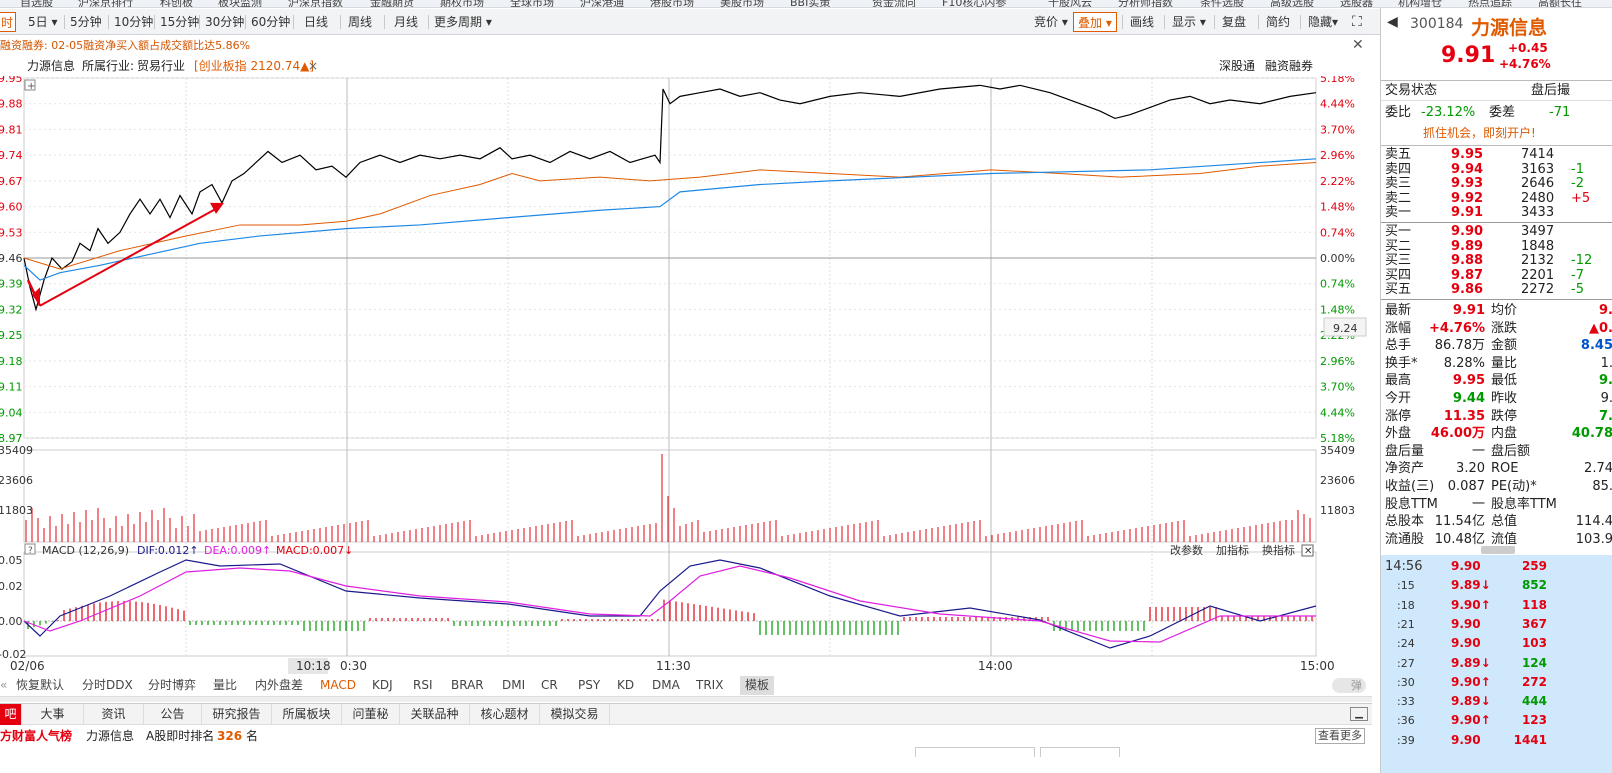 The image size is (1612, 773). What do you see at coordinates (709, 685) in the screenshot?
I see `ind-trix: TRIX` at bounding box center [709, 685].